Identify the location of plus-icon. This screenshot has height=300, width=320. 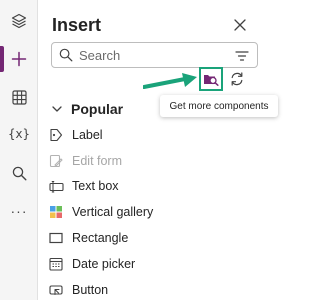
(19, 59).